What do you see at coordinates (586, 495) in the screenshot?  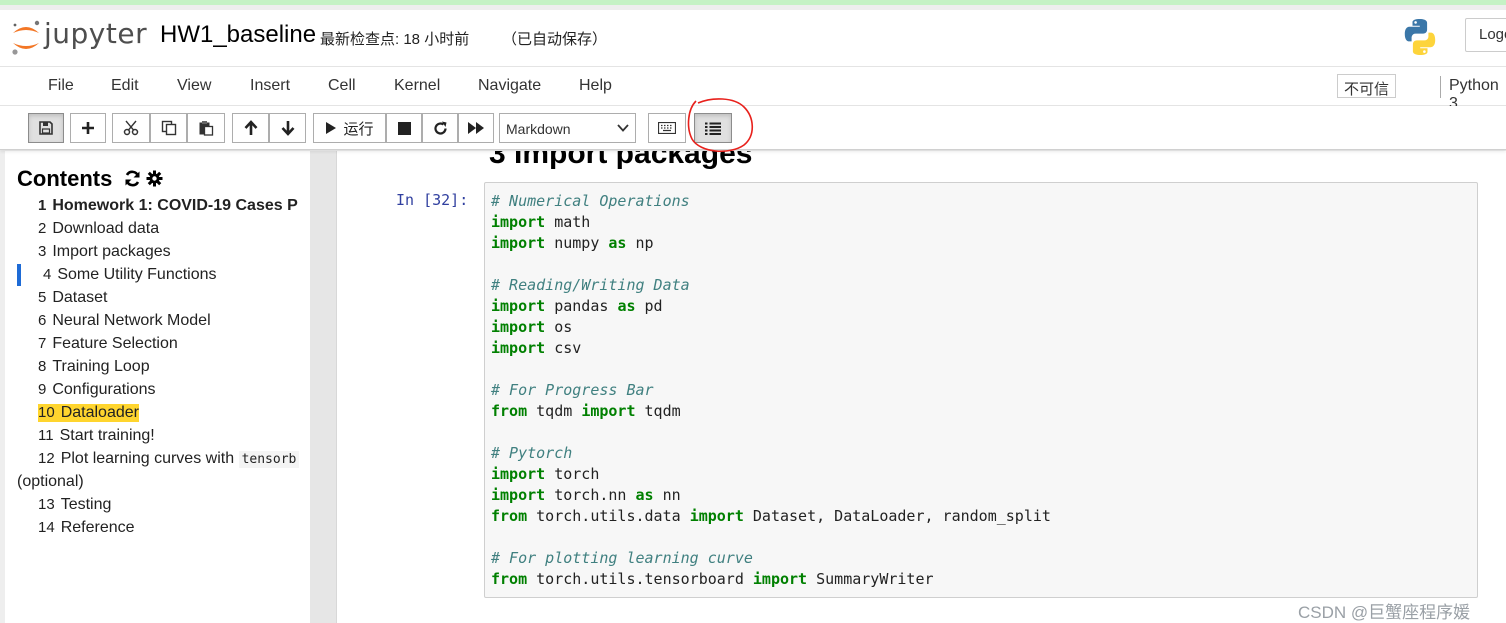 I see `code-line: import torch.nn as nn` at bounding box center [586, 495].